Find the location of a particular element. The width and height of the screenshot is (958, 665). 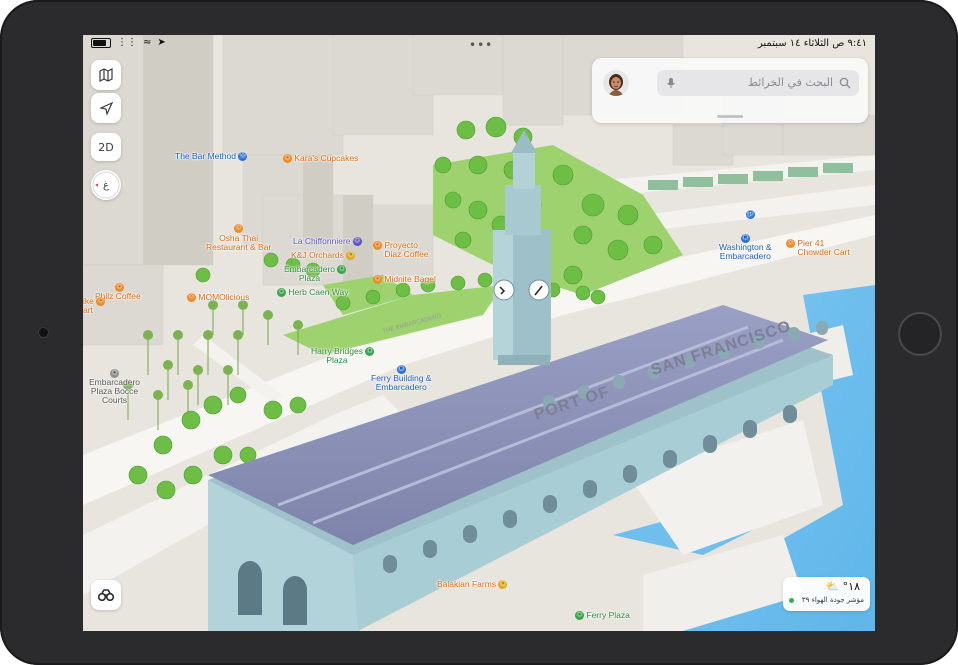

poi-bocce-courts: ● Embarcadero Plaza Bocce Courts is located at coordinates (114, 387).